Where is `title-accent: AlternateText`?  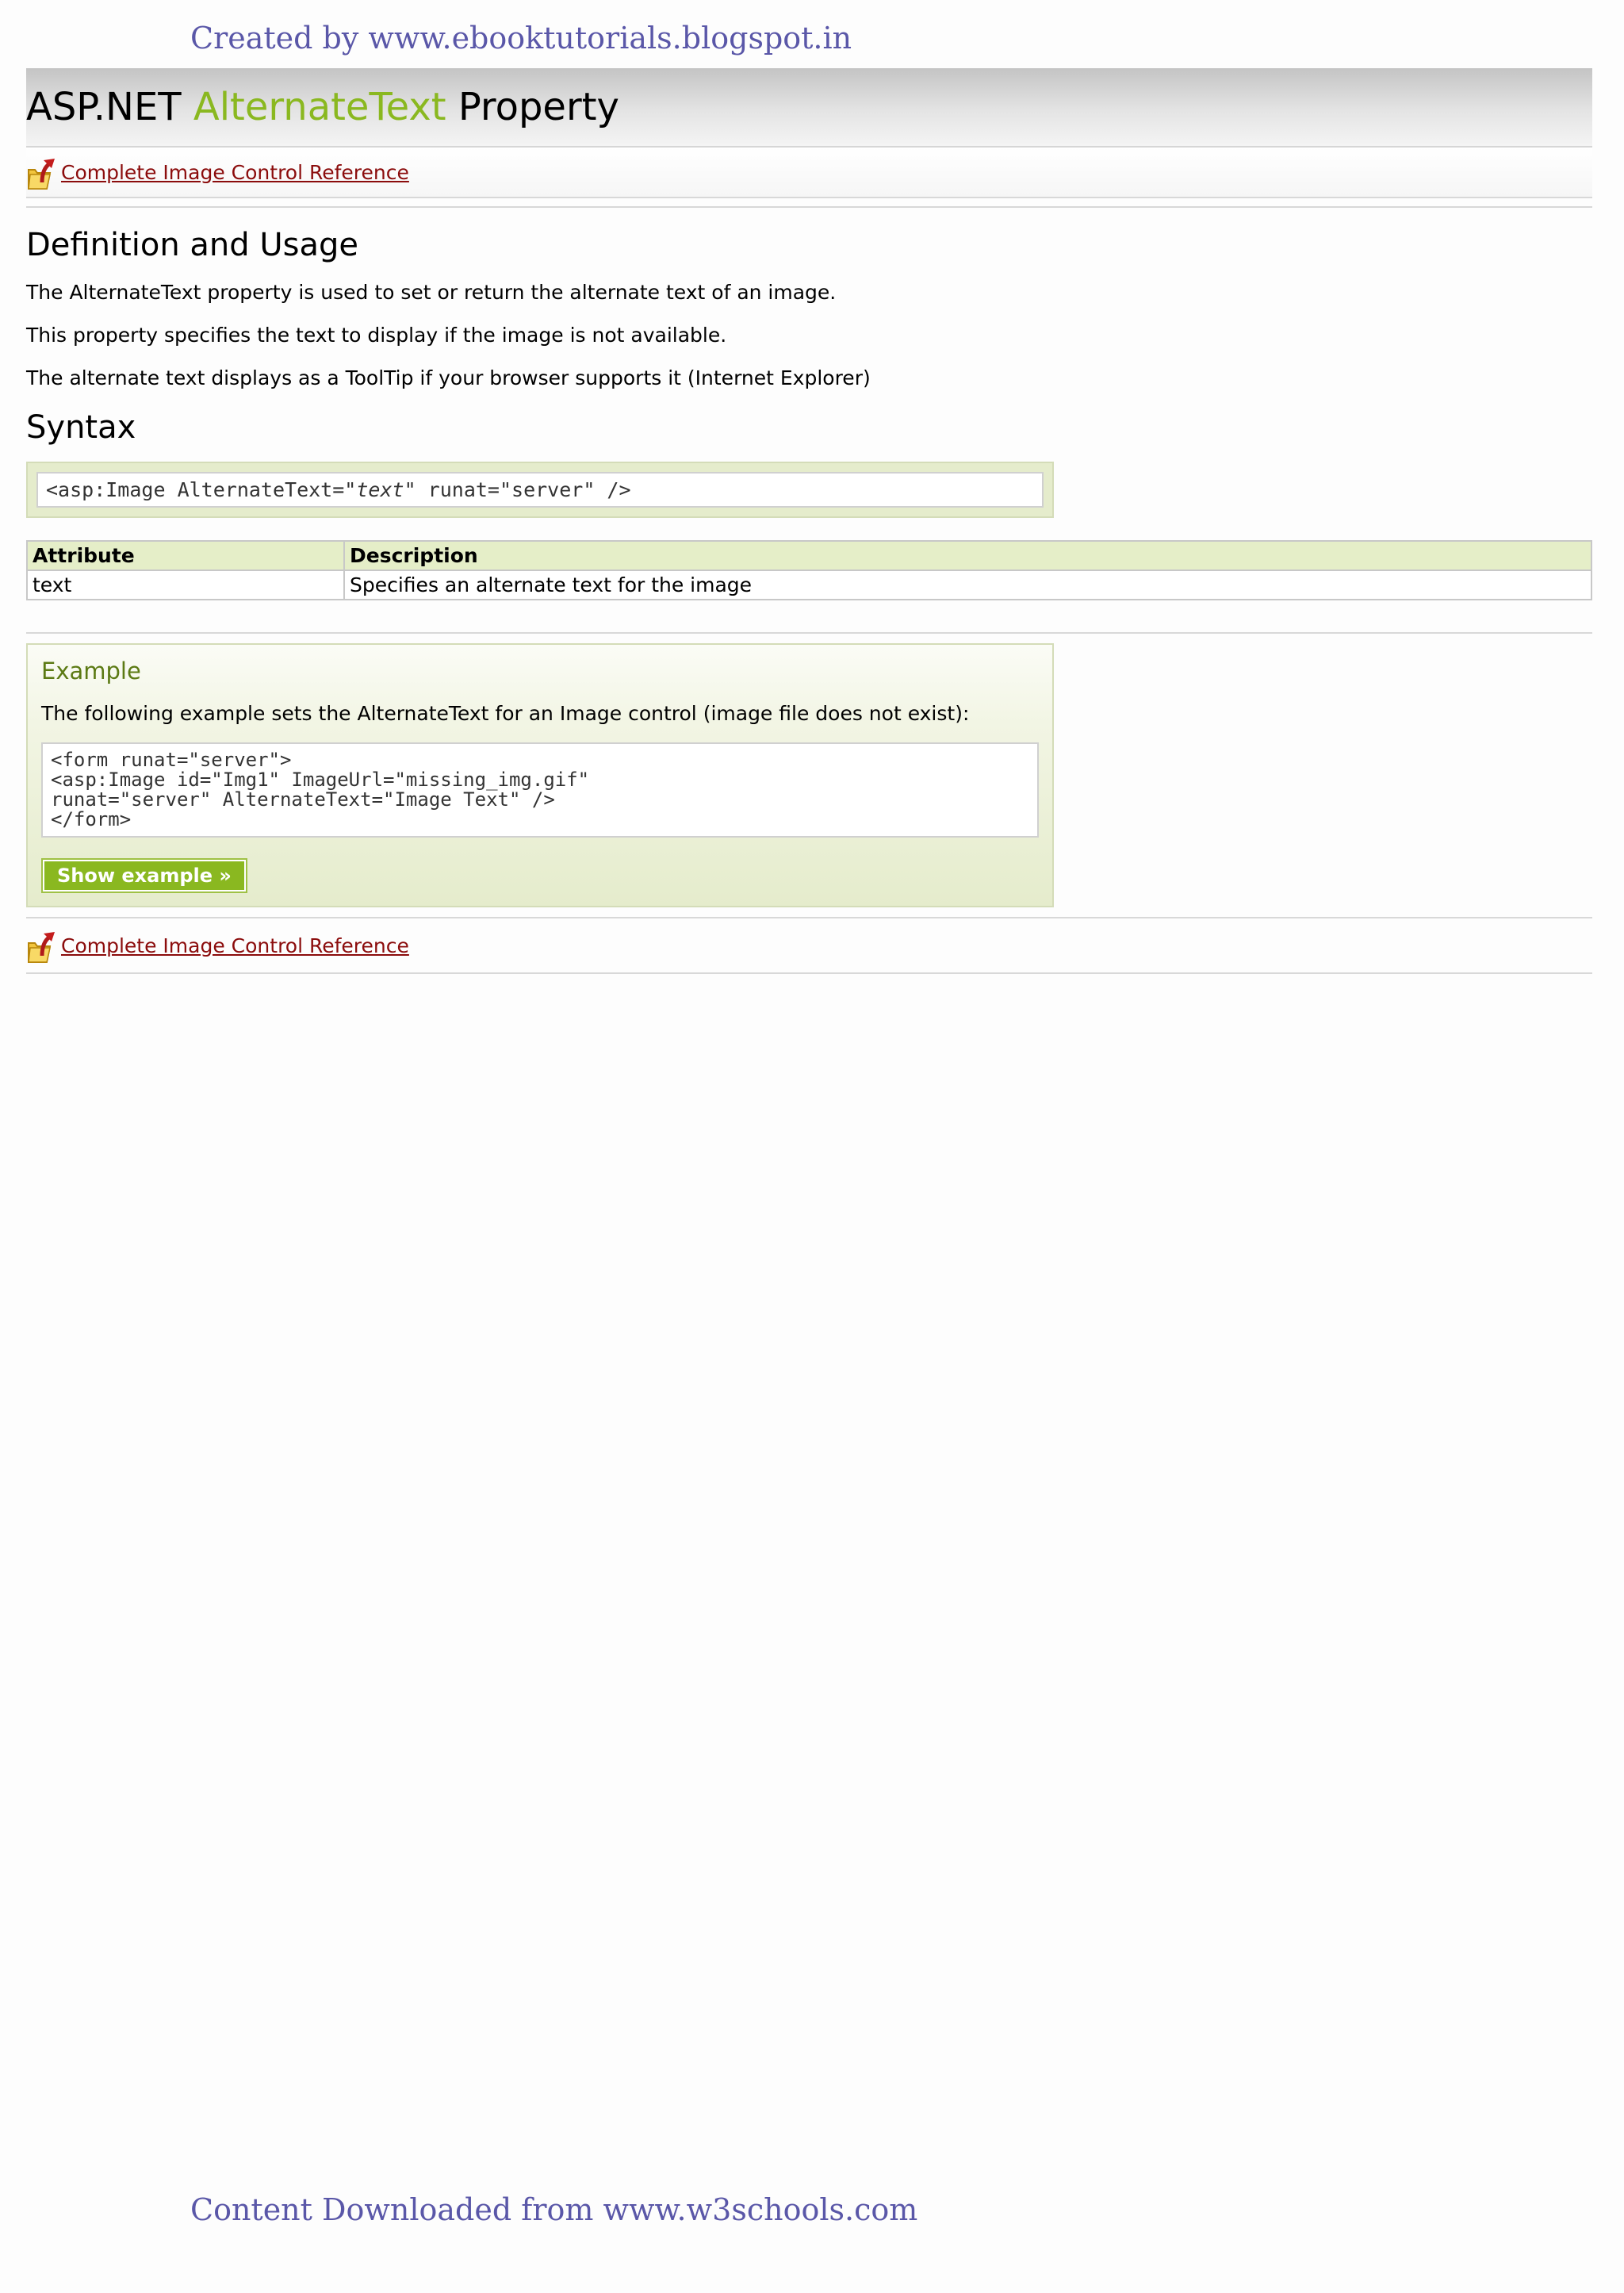 title-accent: AlternateText is located at coordinates (319, 107).